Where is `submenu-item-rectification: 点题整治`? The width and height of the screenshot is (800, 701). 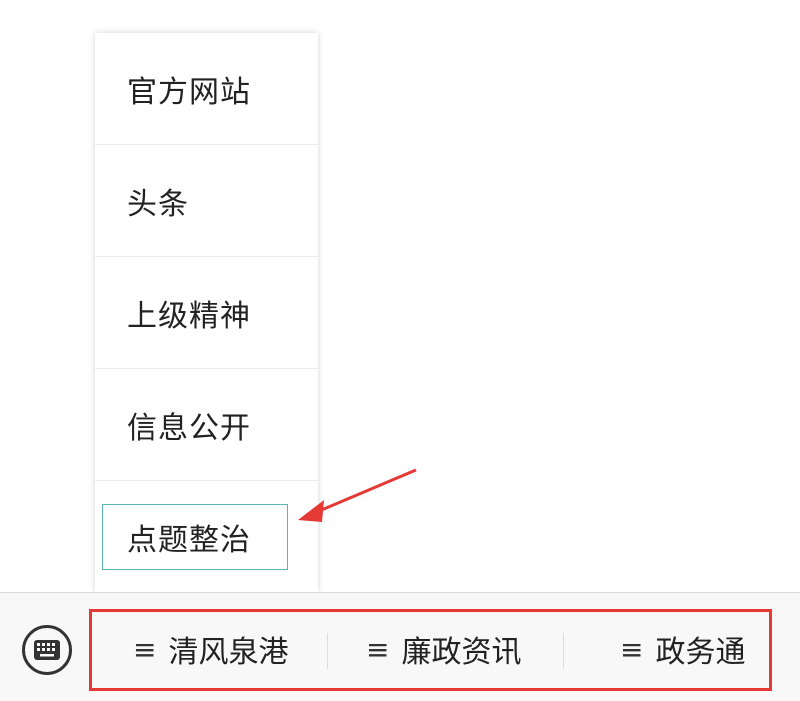 submenu-item-rectification: 点题整治 is located at coordinates (206, 537).